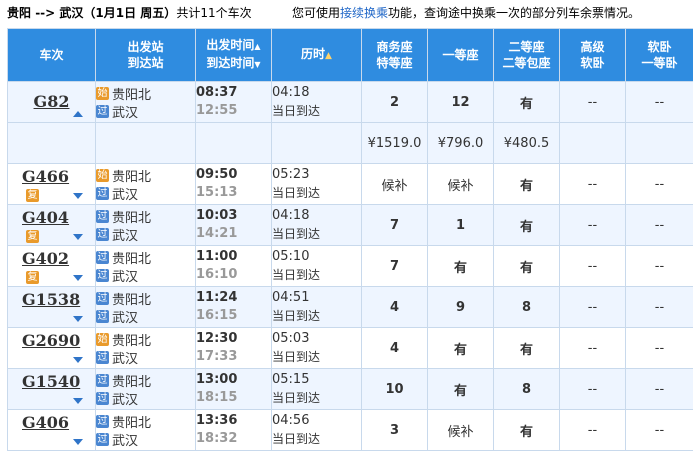 This screenshot has width=693, height=453. I want to click on col-station-to: 到达站, so click(145, 63).